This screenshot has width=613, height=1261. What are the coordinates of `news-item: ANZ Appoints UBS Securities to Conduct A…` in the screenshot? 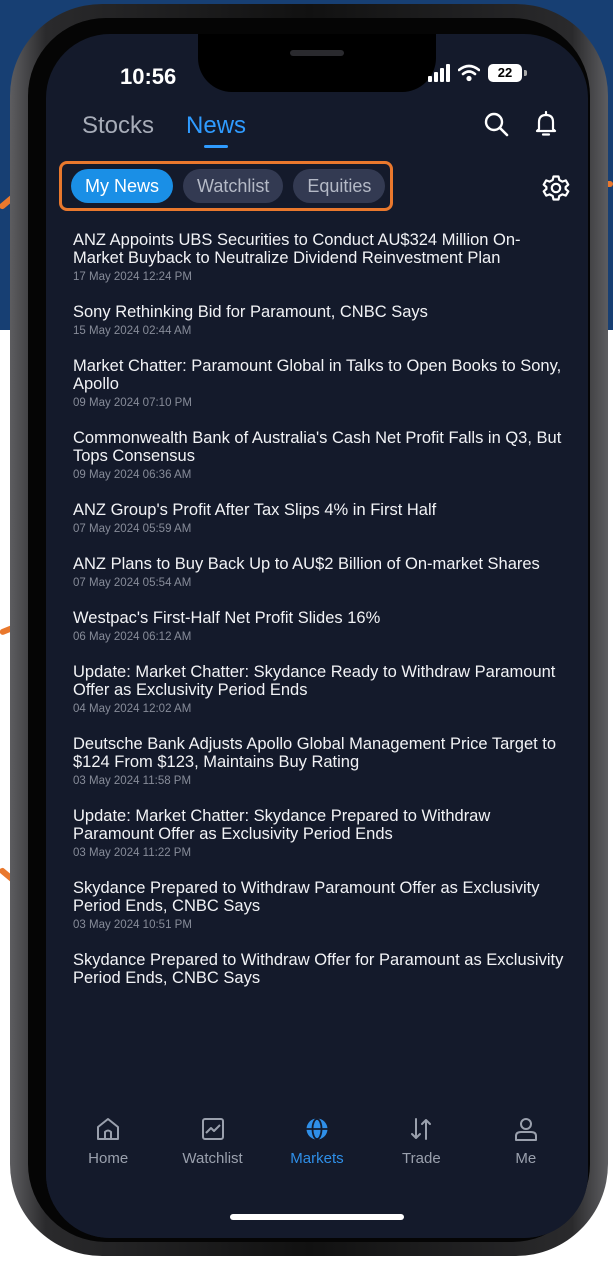 It's located at (317, 255).